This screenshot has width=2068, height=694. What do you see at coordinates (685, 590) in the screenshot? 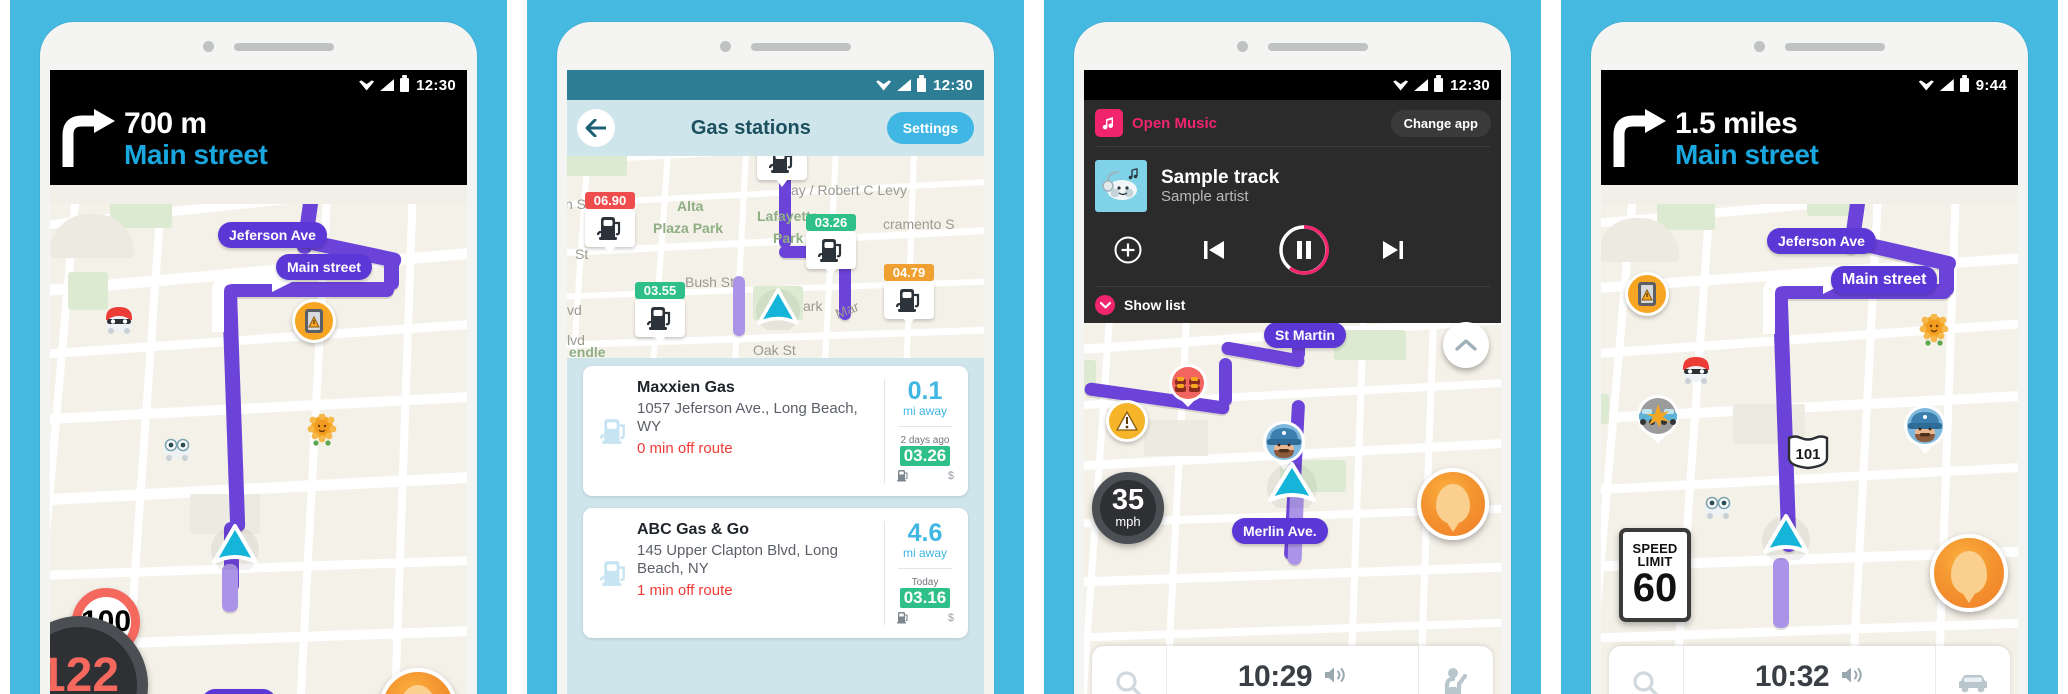
I see `station-off-route: 1 min off route` at bounding box center [685, 590].